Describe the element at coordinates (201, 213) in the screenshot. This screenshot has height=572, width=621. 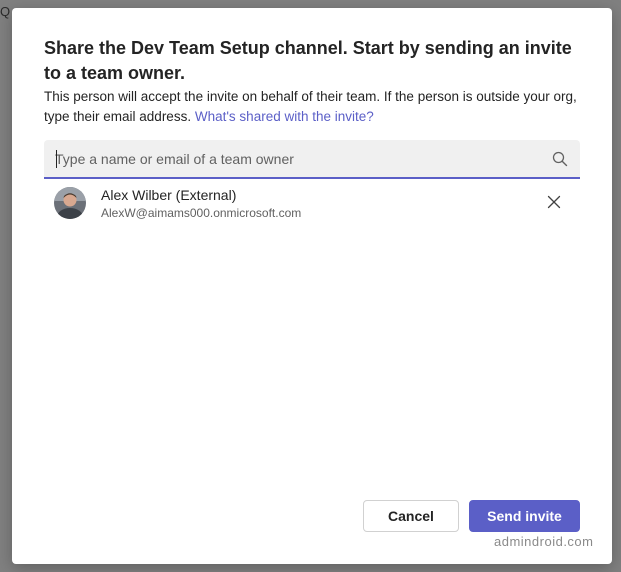
I see `person-email: AlexW@aimams000.onmicrosoft.com` at that location.